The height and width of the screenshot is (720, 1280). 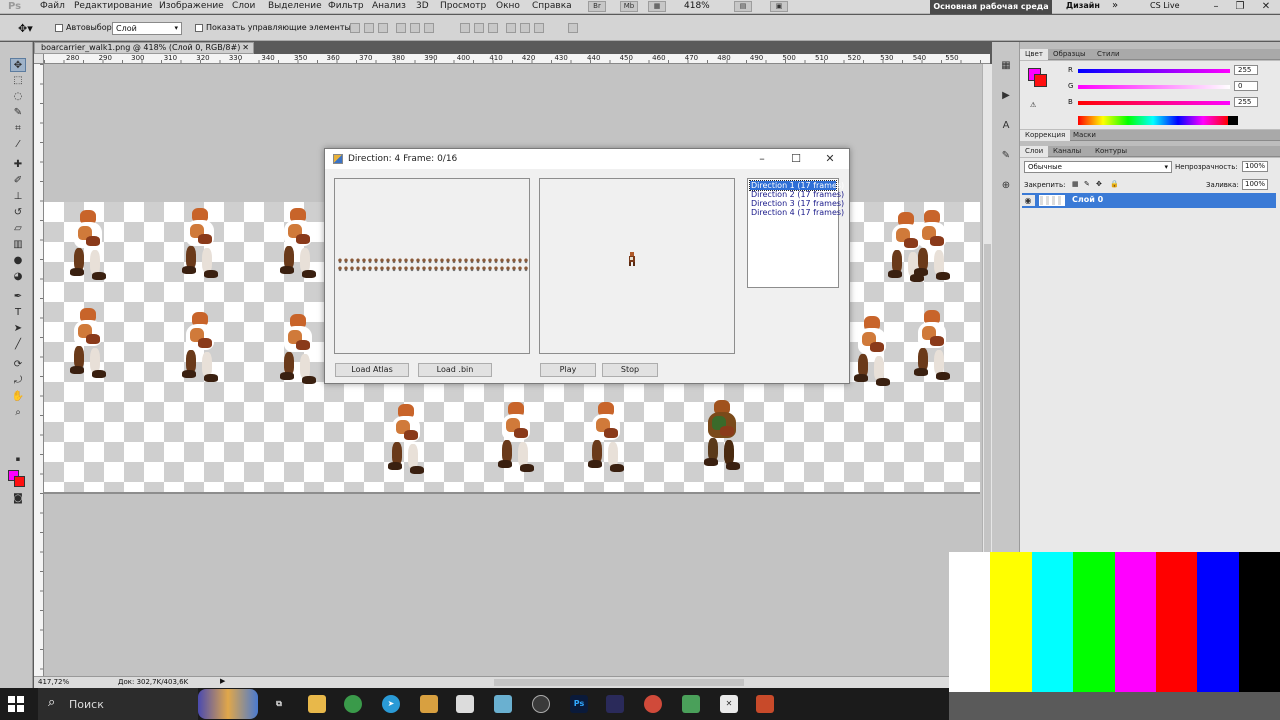 I want to click on align-vcenter-icon, so click(x=369, y=28).